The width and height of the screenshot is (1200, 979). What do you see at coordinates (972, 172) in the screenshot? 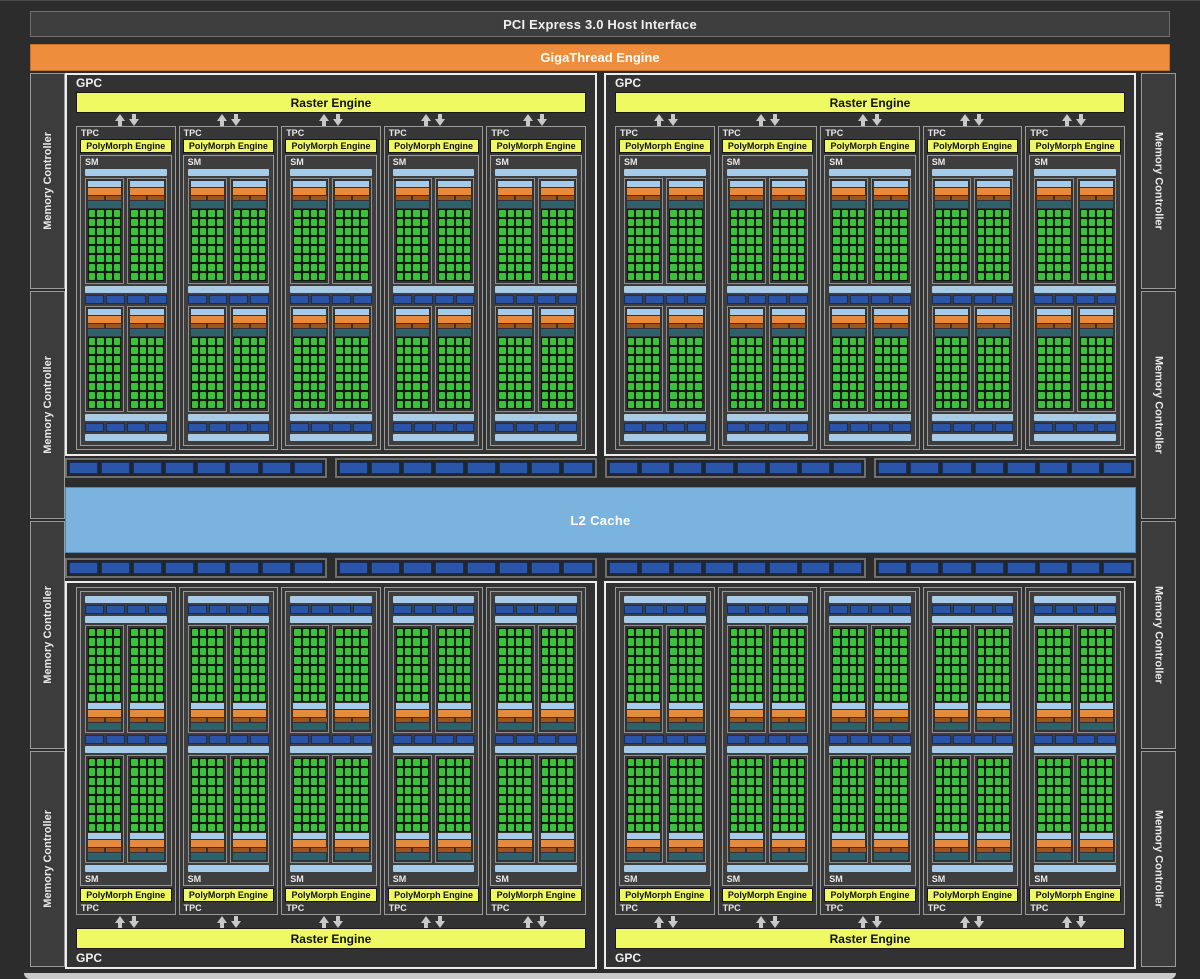
I see `shared-cache-bar` at bounding box center [972, 172].